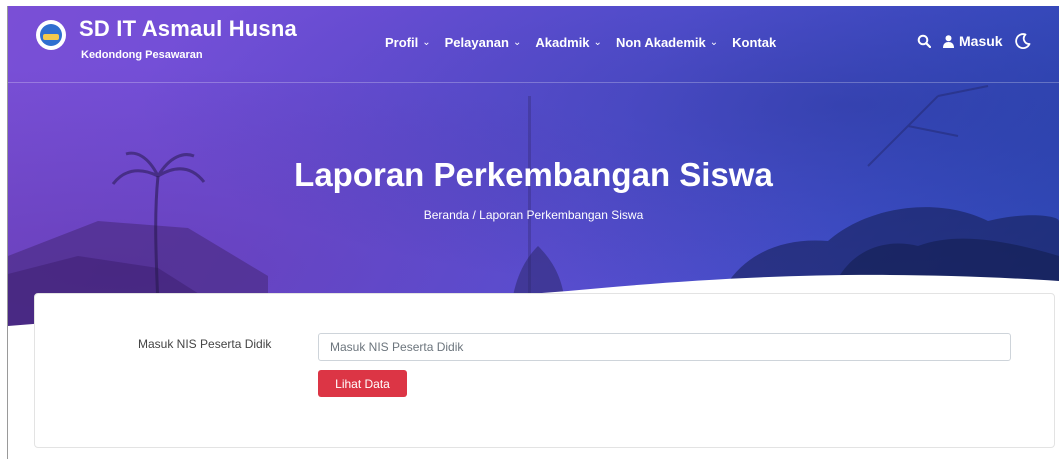 The width and height of the screenshot is (1059, 459). Describe the element at coordinates (7, 232) in the screenshot. I see `page-frame-edge` at that location.